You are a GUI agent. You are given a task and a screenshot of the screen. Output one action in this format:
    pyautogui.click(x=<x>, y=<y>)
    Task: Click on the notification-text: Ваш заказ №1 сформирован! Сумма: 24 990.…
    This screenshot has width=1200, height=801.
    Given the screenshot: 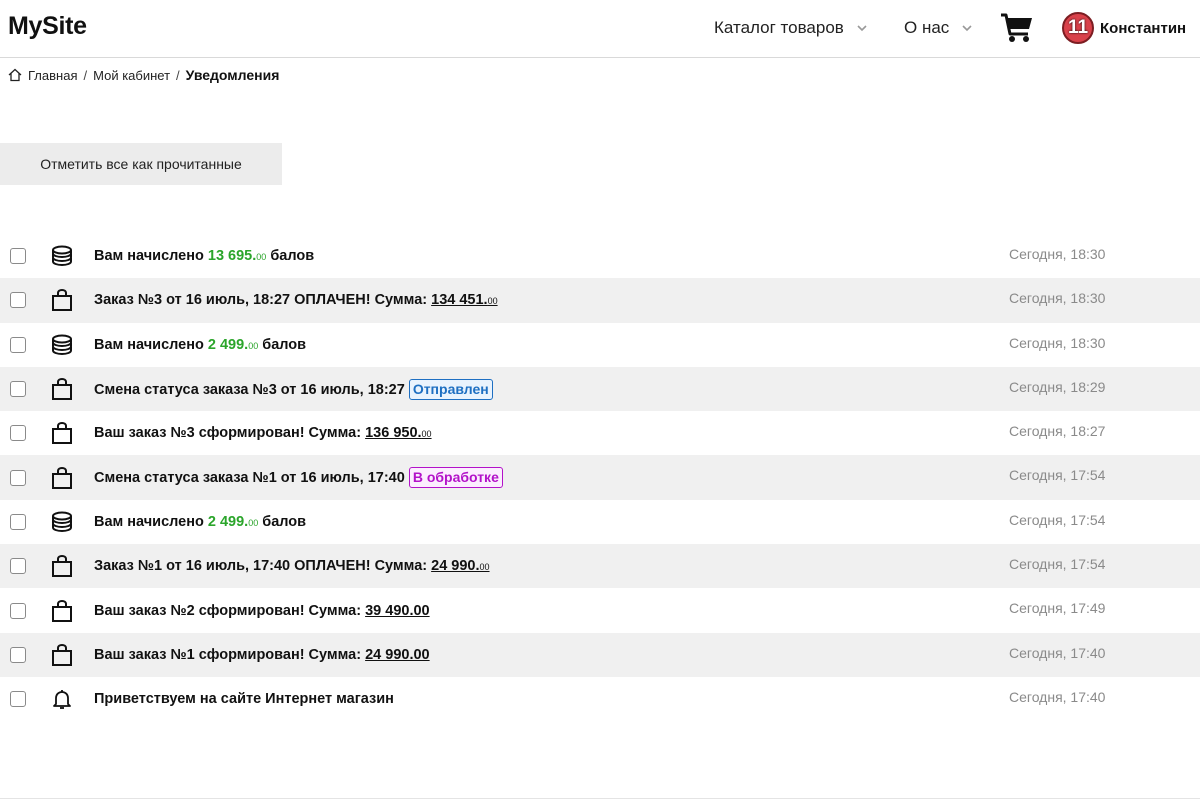 What is the action you would take?
    pyautogui.click(x=262, y=654)
    